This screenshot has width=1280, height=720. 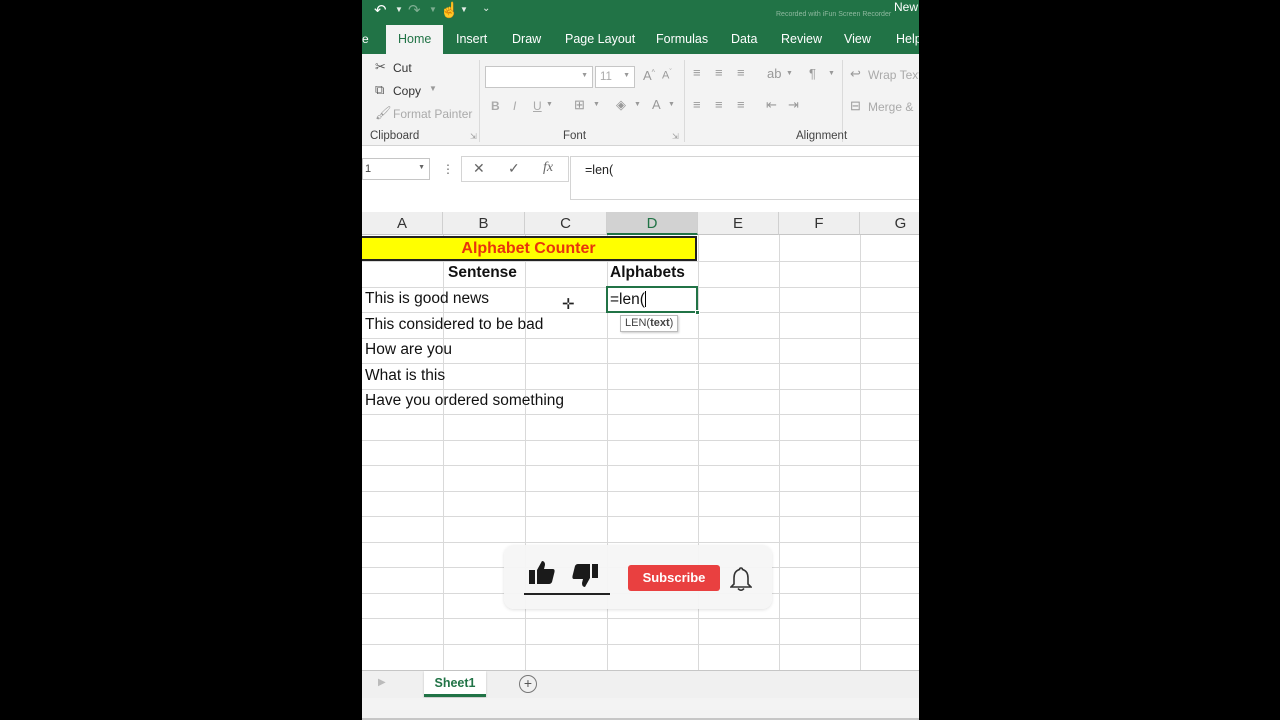 What do you see at coordinates (801, 39) in the screenshot?
I see `tab-review: Review` at bounding box center [801, 39].